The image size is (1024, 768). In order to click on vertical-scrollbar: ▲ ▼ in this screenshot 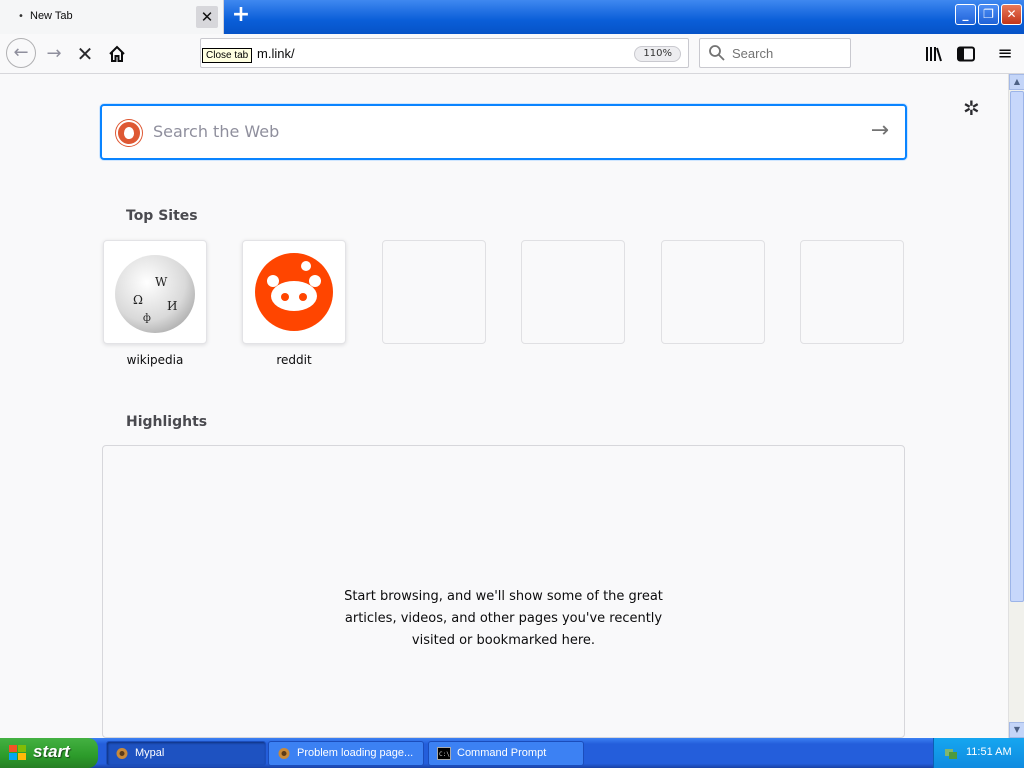, I will do `click(1016, 406)`.